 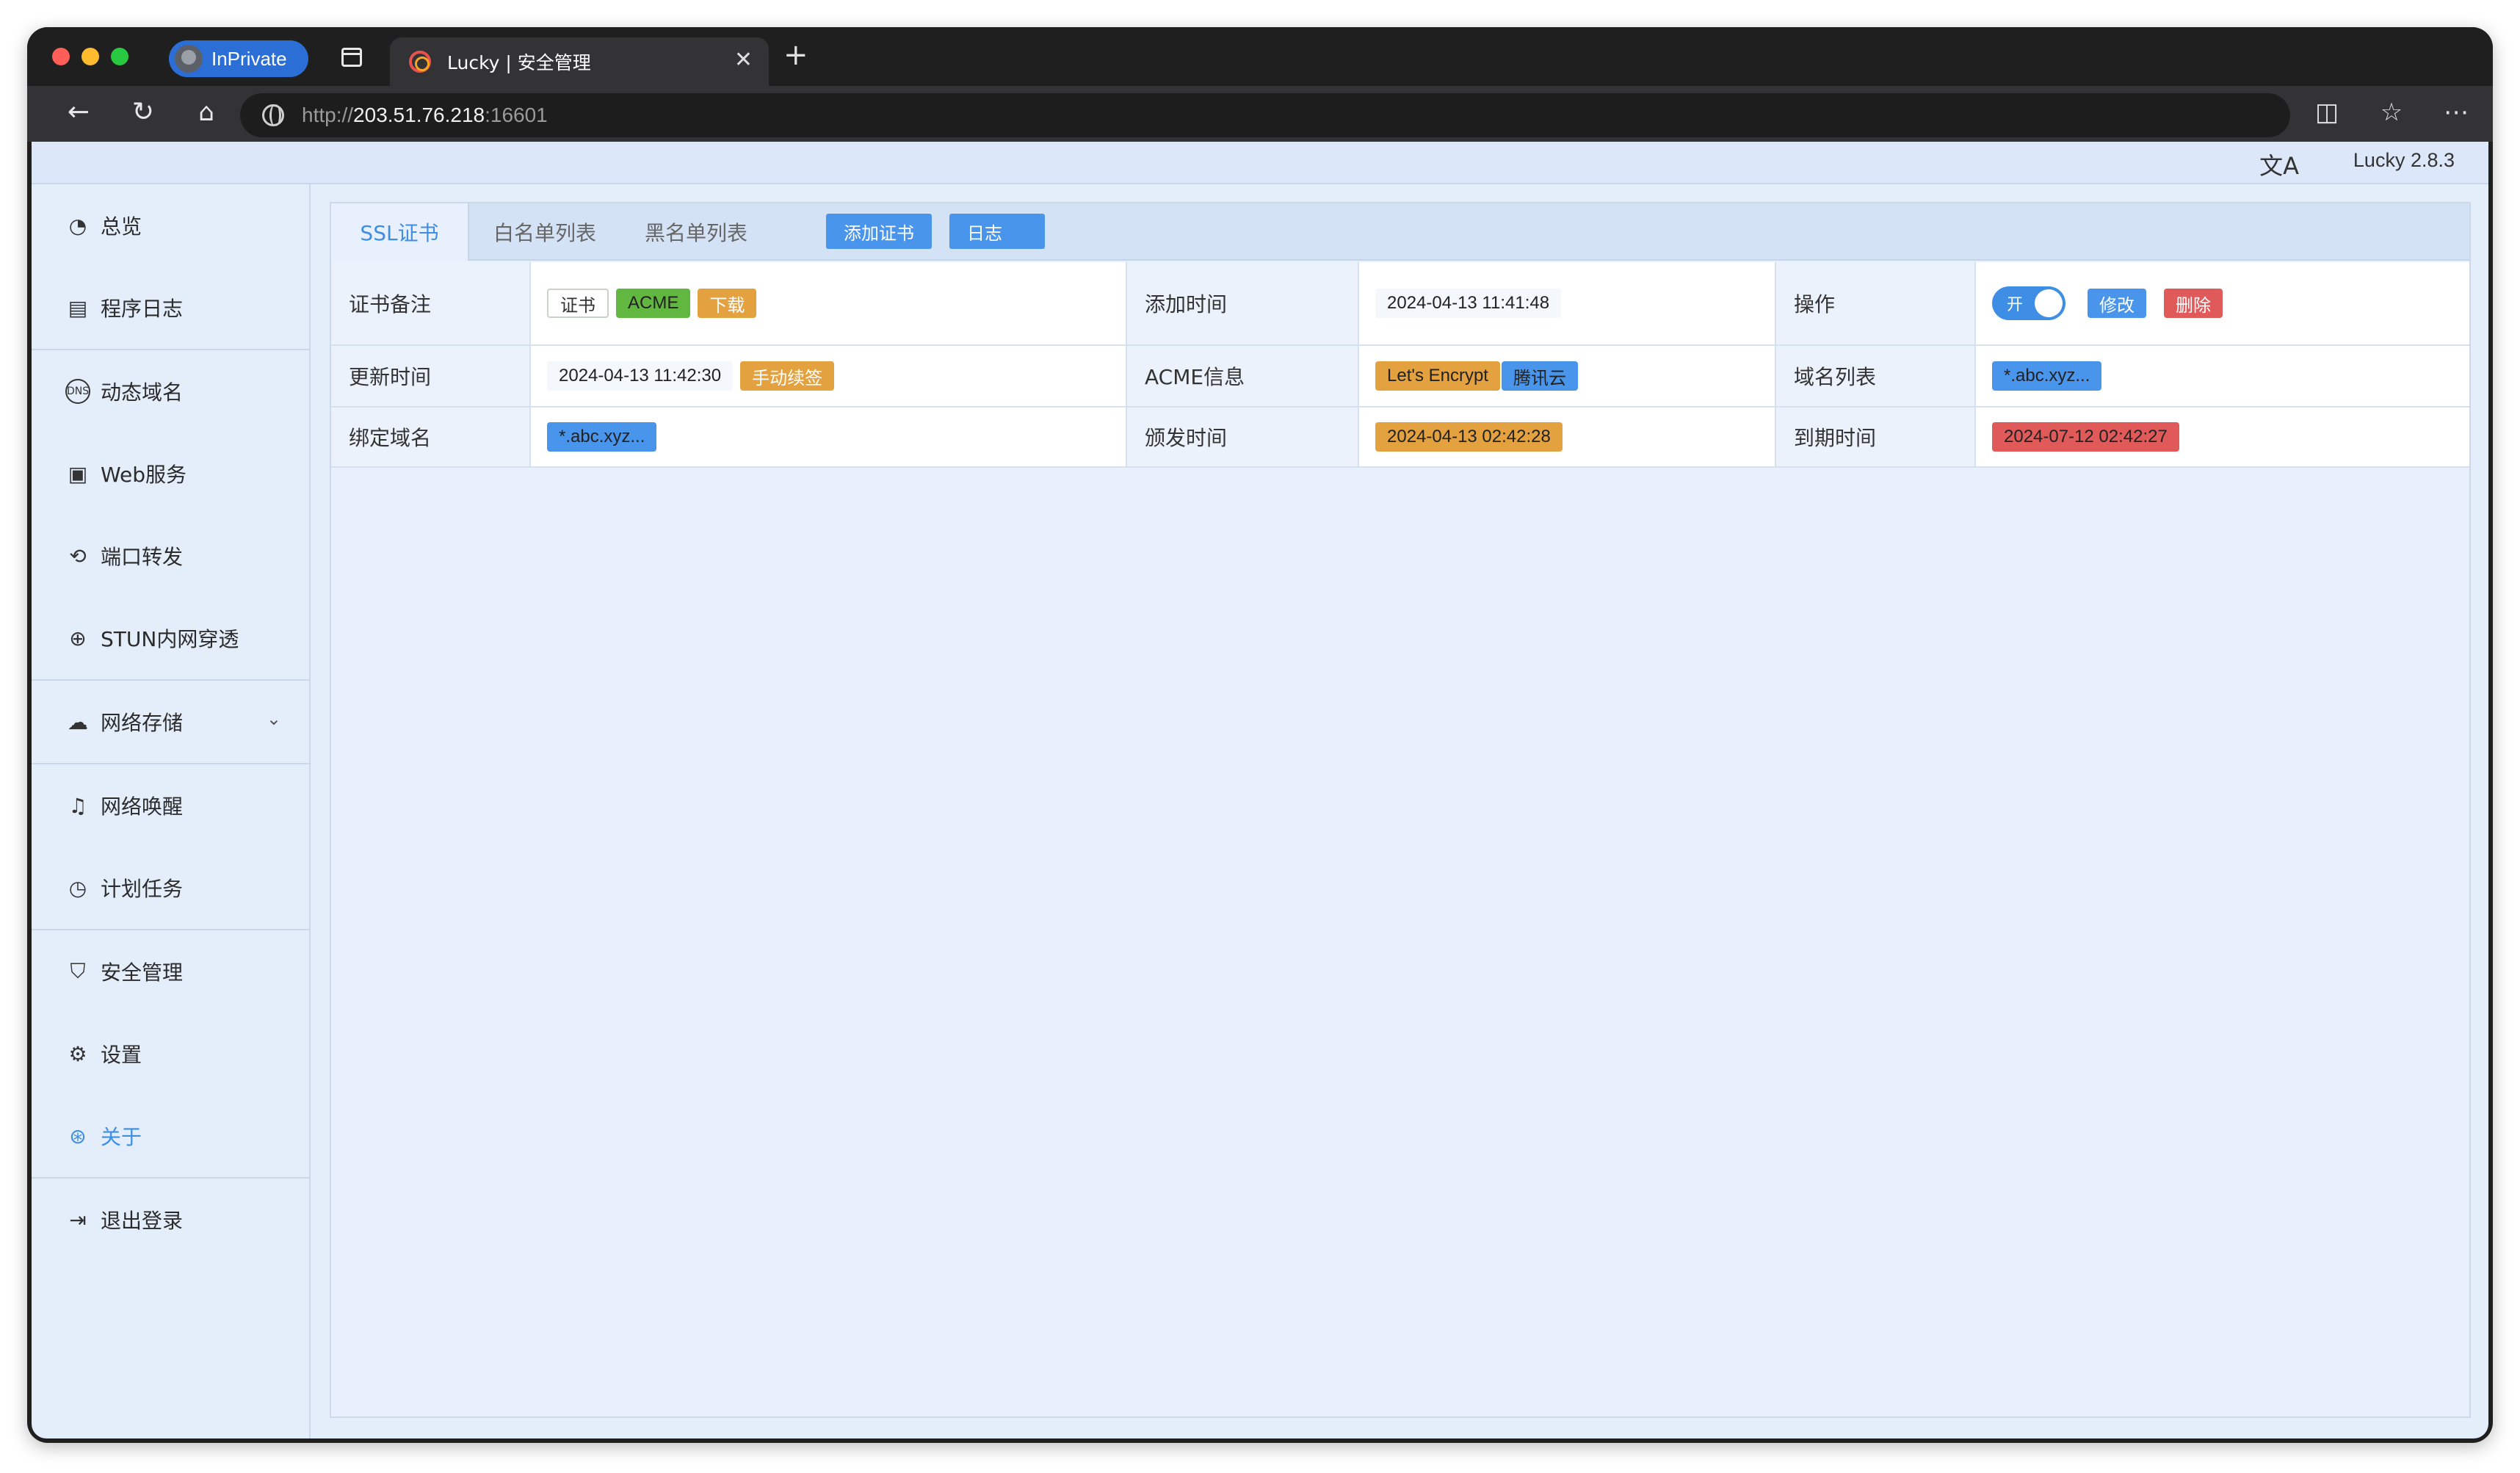 I want to click on inprivate-profile-button: InPrivate, so click(x=239, y=58).